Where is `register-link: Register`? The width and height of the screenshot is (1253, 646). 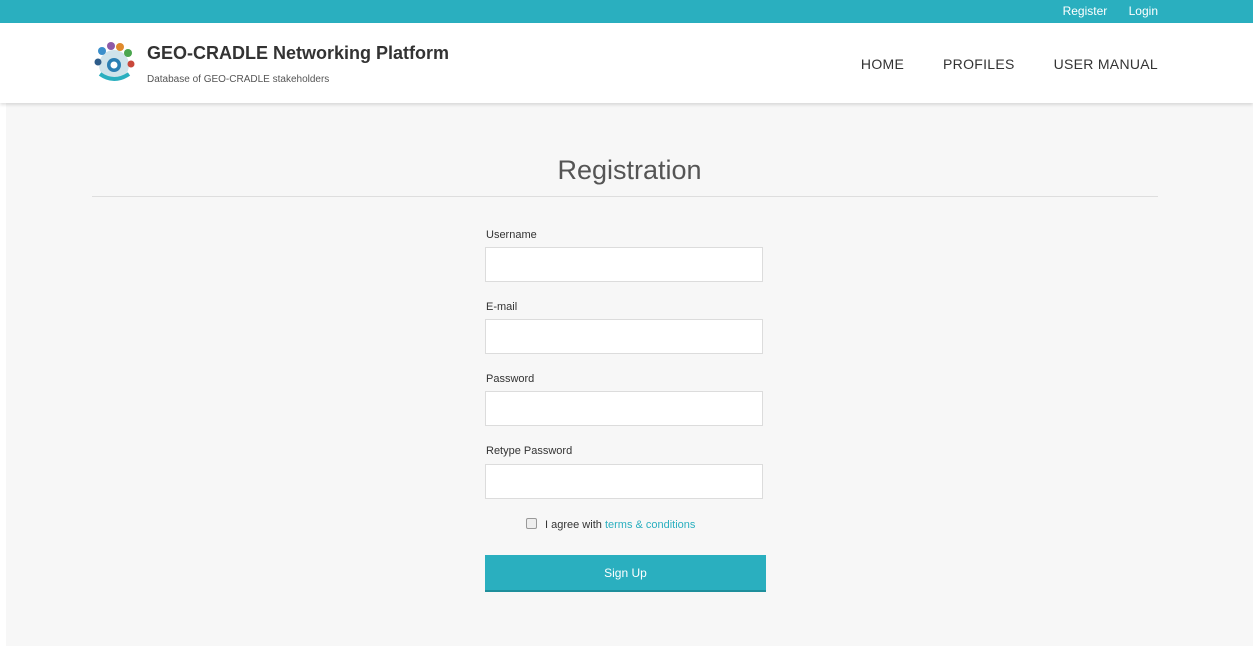
register-link: Register is located at coordinates (1085, 11).